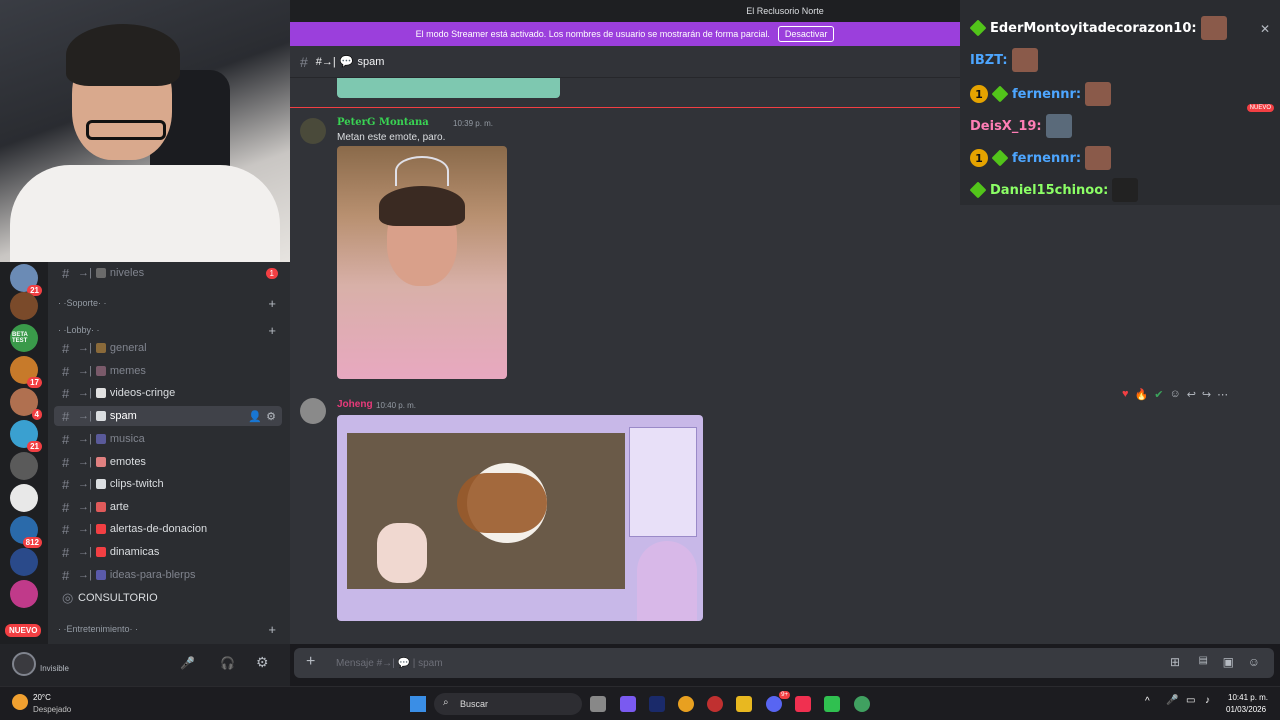  I want to click on message-author: PeterG Montana, so click(383, 122).